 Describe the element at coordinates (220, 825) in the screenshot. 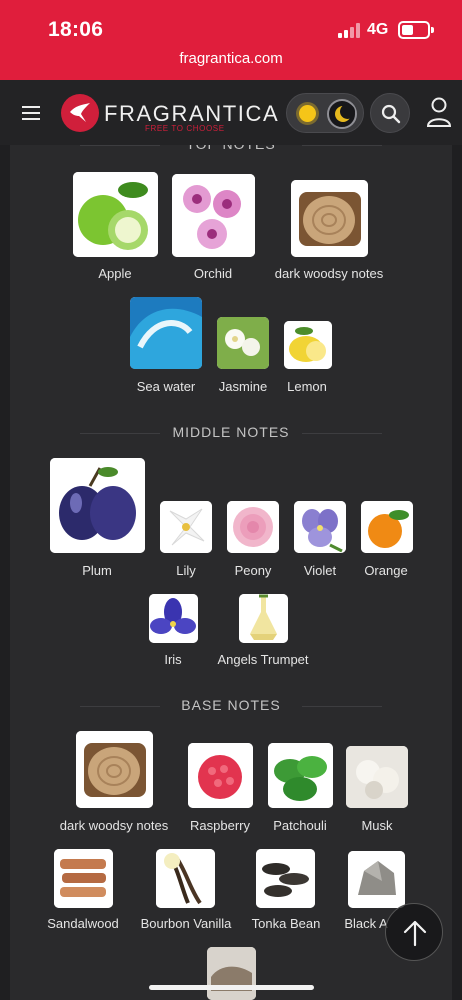

I see `note-label: Raspberry` at that location.